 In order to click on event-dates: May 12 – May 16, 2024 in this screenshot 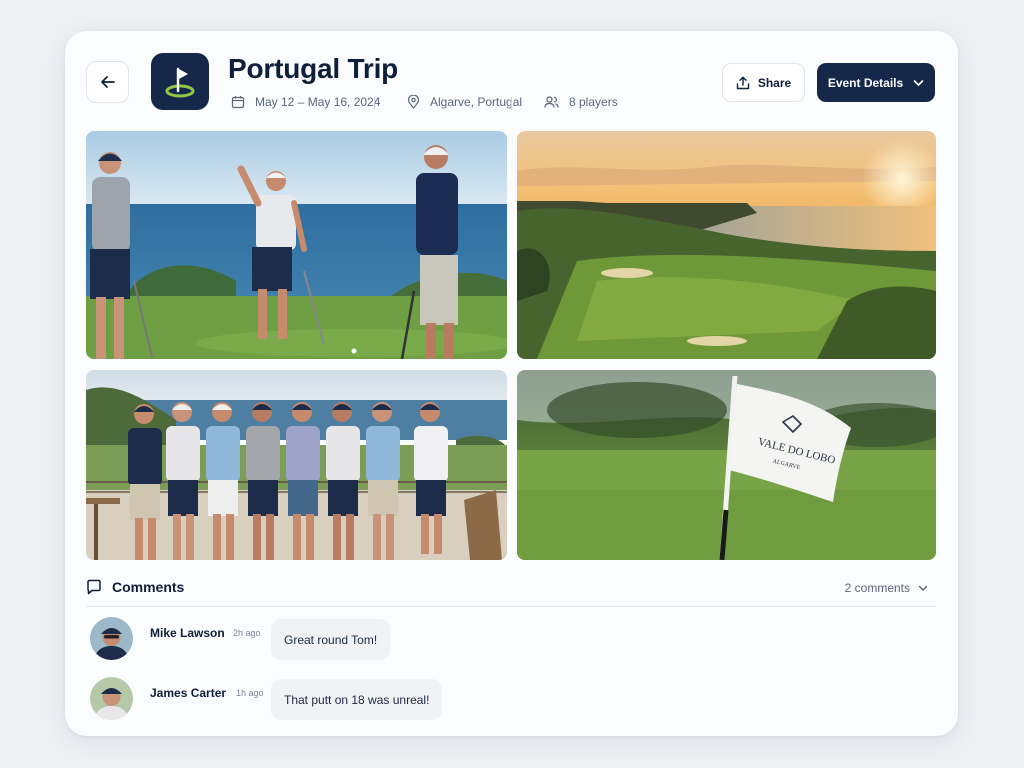, I will do `click(305, 102)`.